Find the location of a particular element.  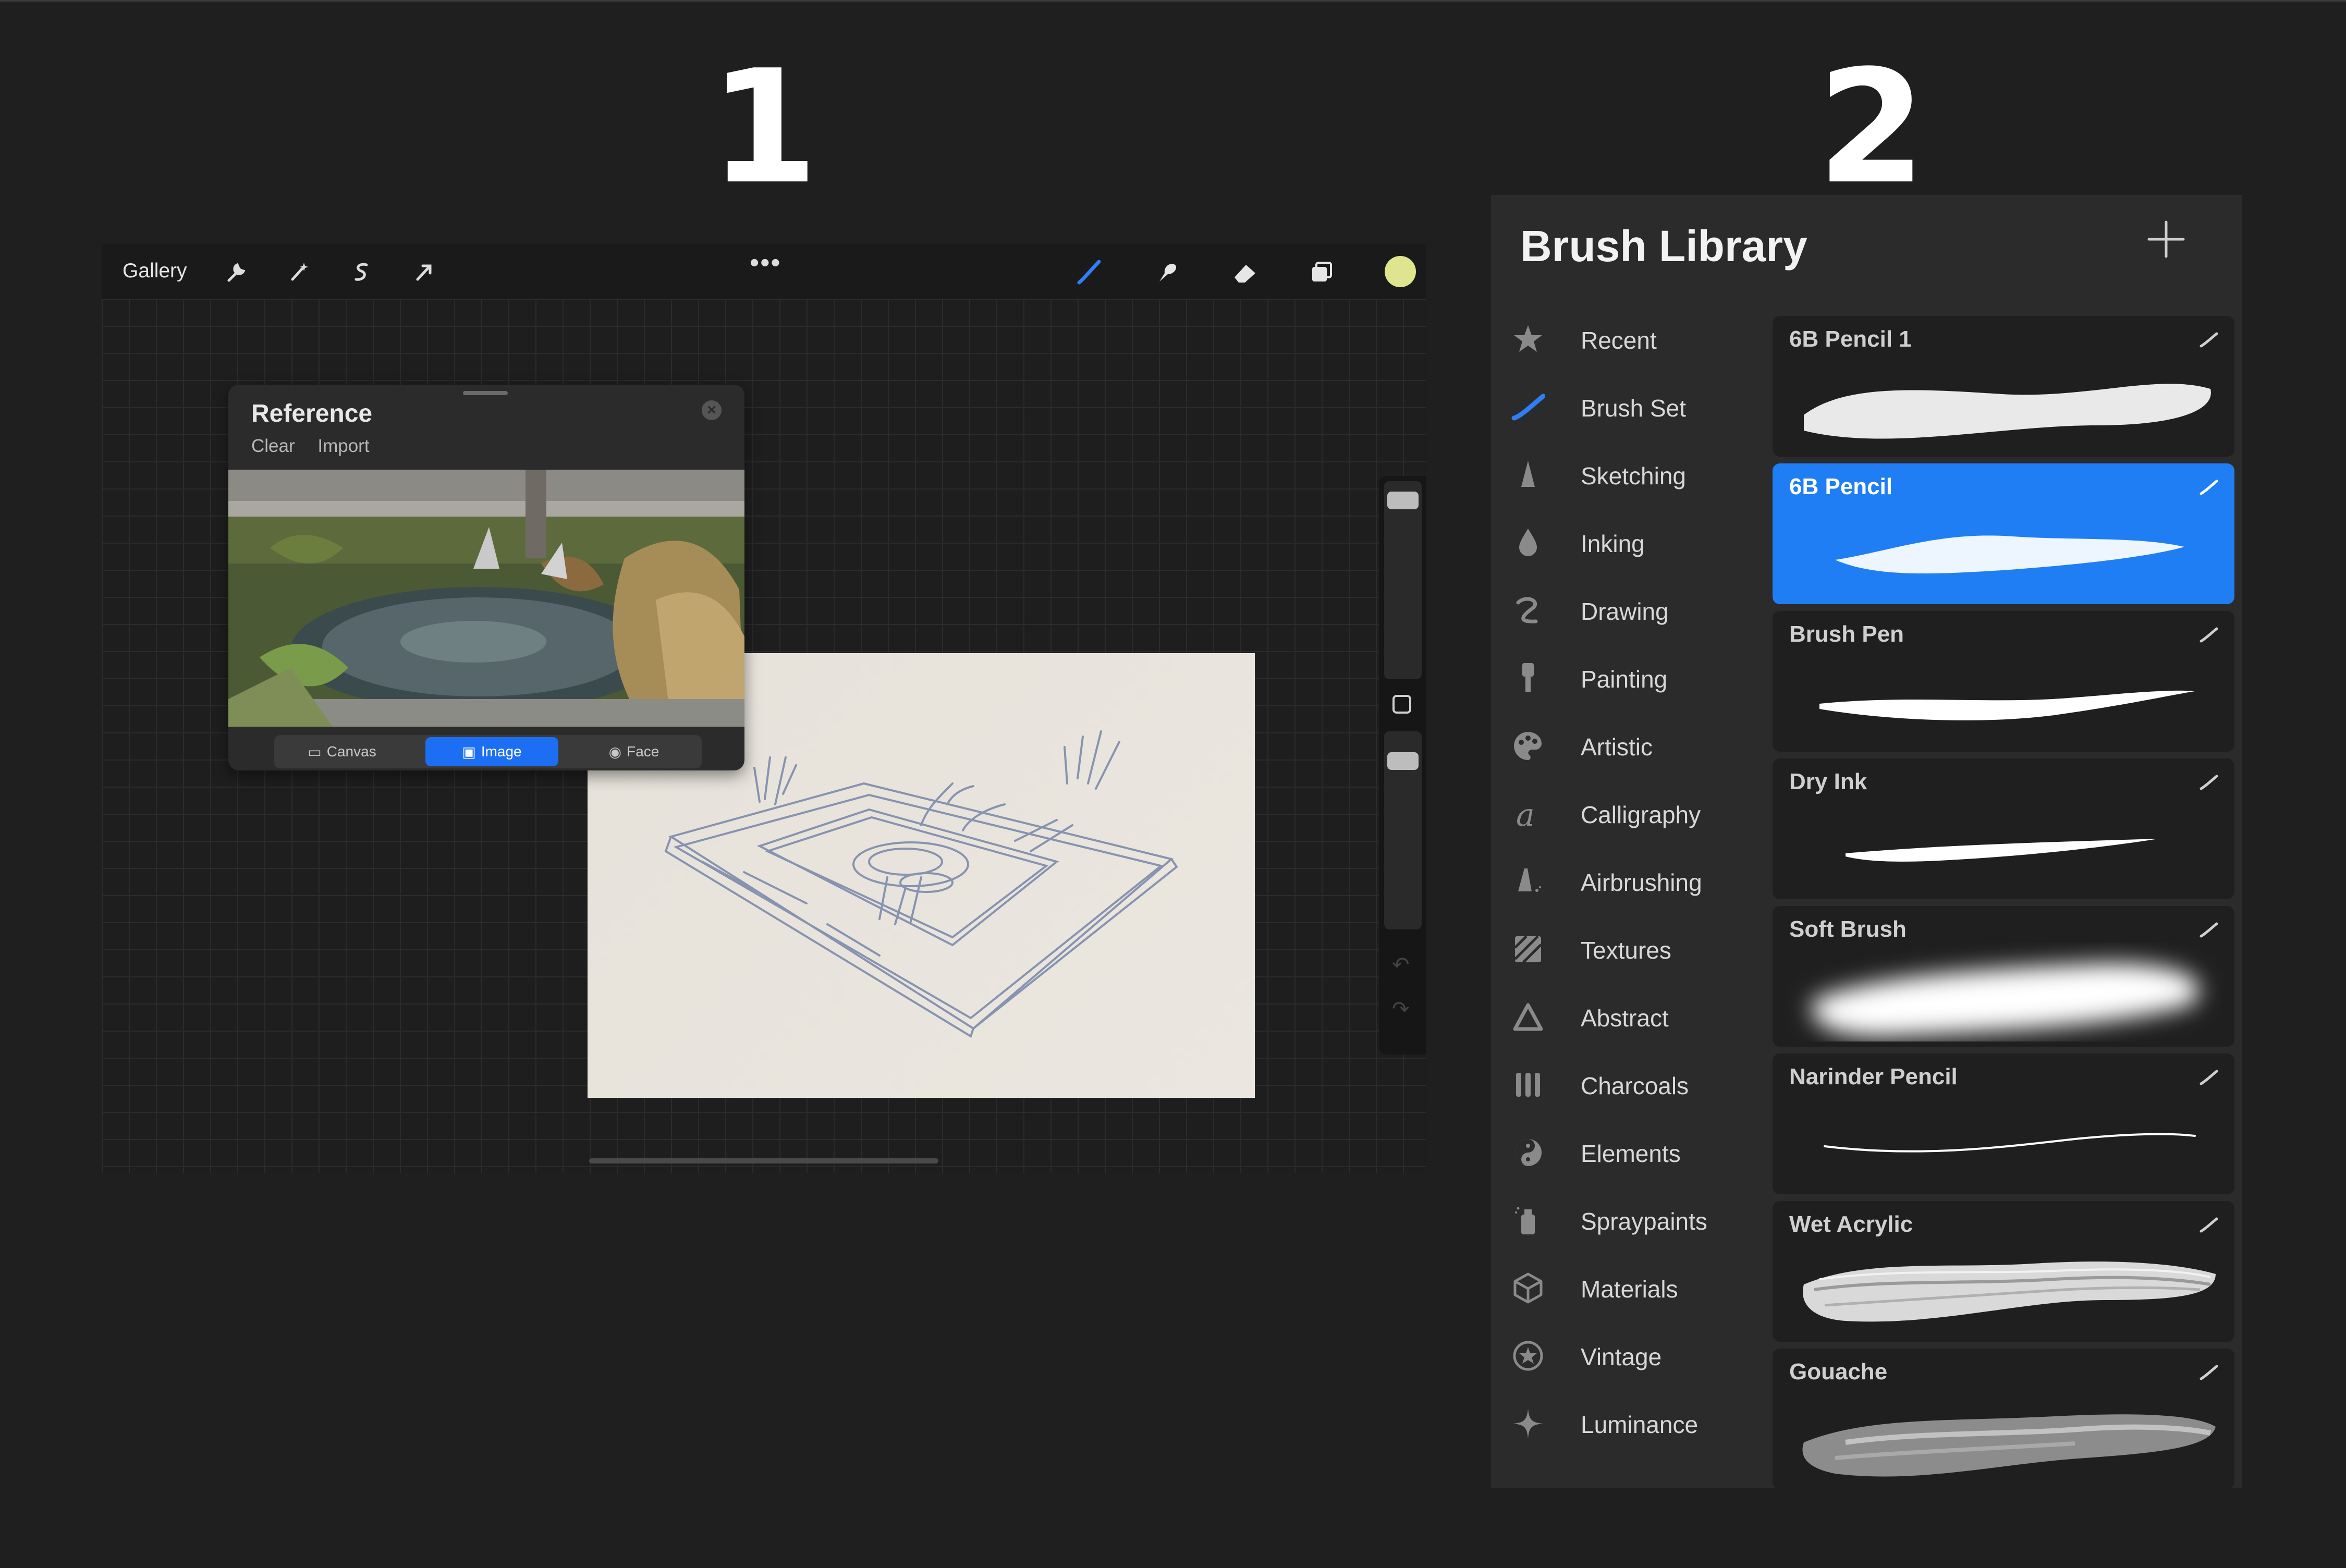

opacity-thumb is located at coordinates (1403, 761).